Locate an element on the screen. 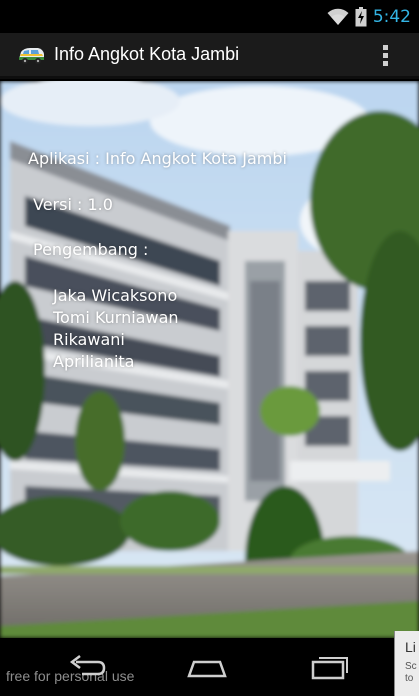  developer-name: Tomi Kurniawan is located at coordinates (116, 317).